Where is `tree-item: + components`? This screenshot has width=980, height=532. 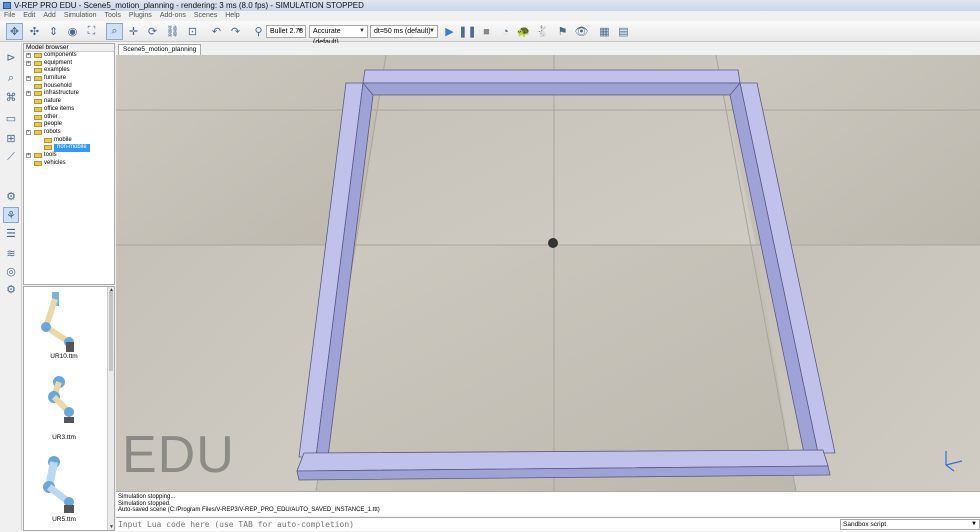
tree-item: + components is located at coordinates (69, 56).